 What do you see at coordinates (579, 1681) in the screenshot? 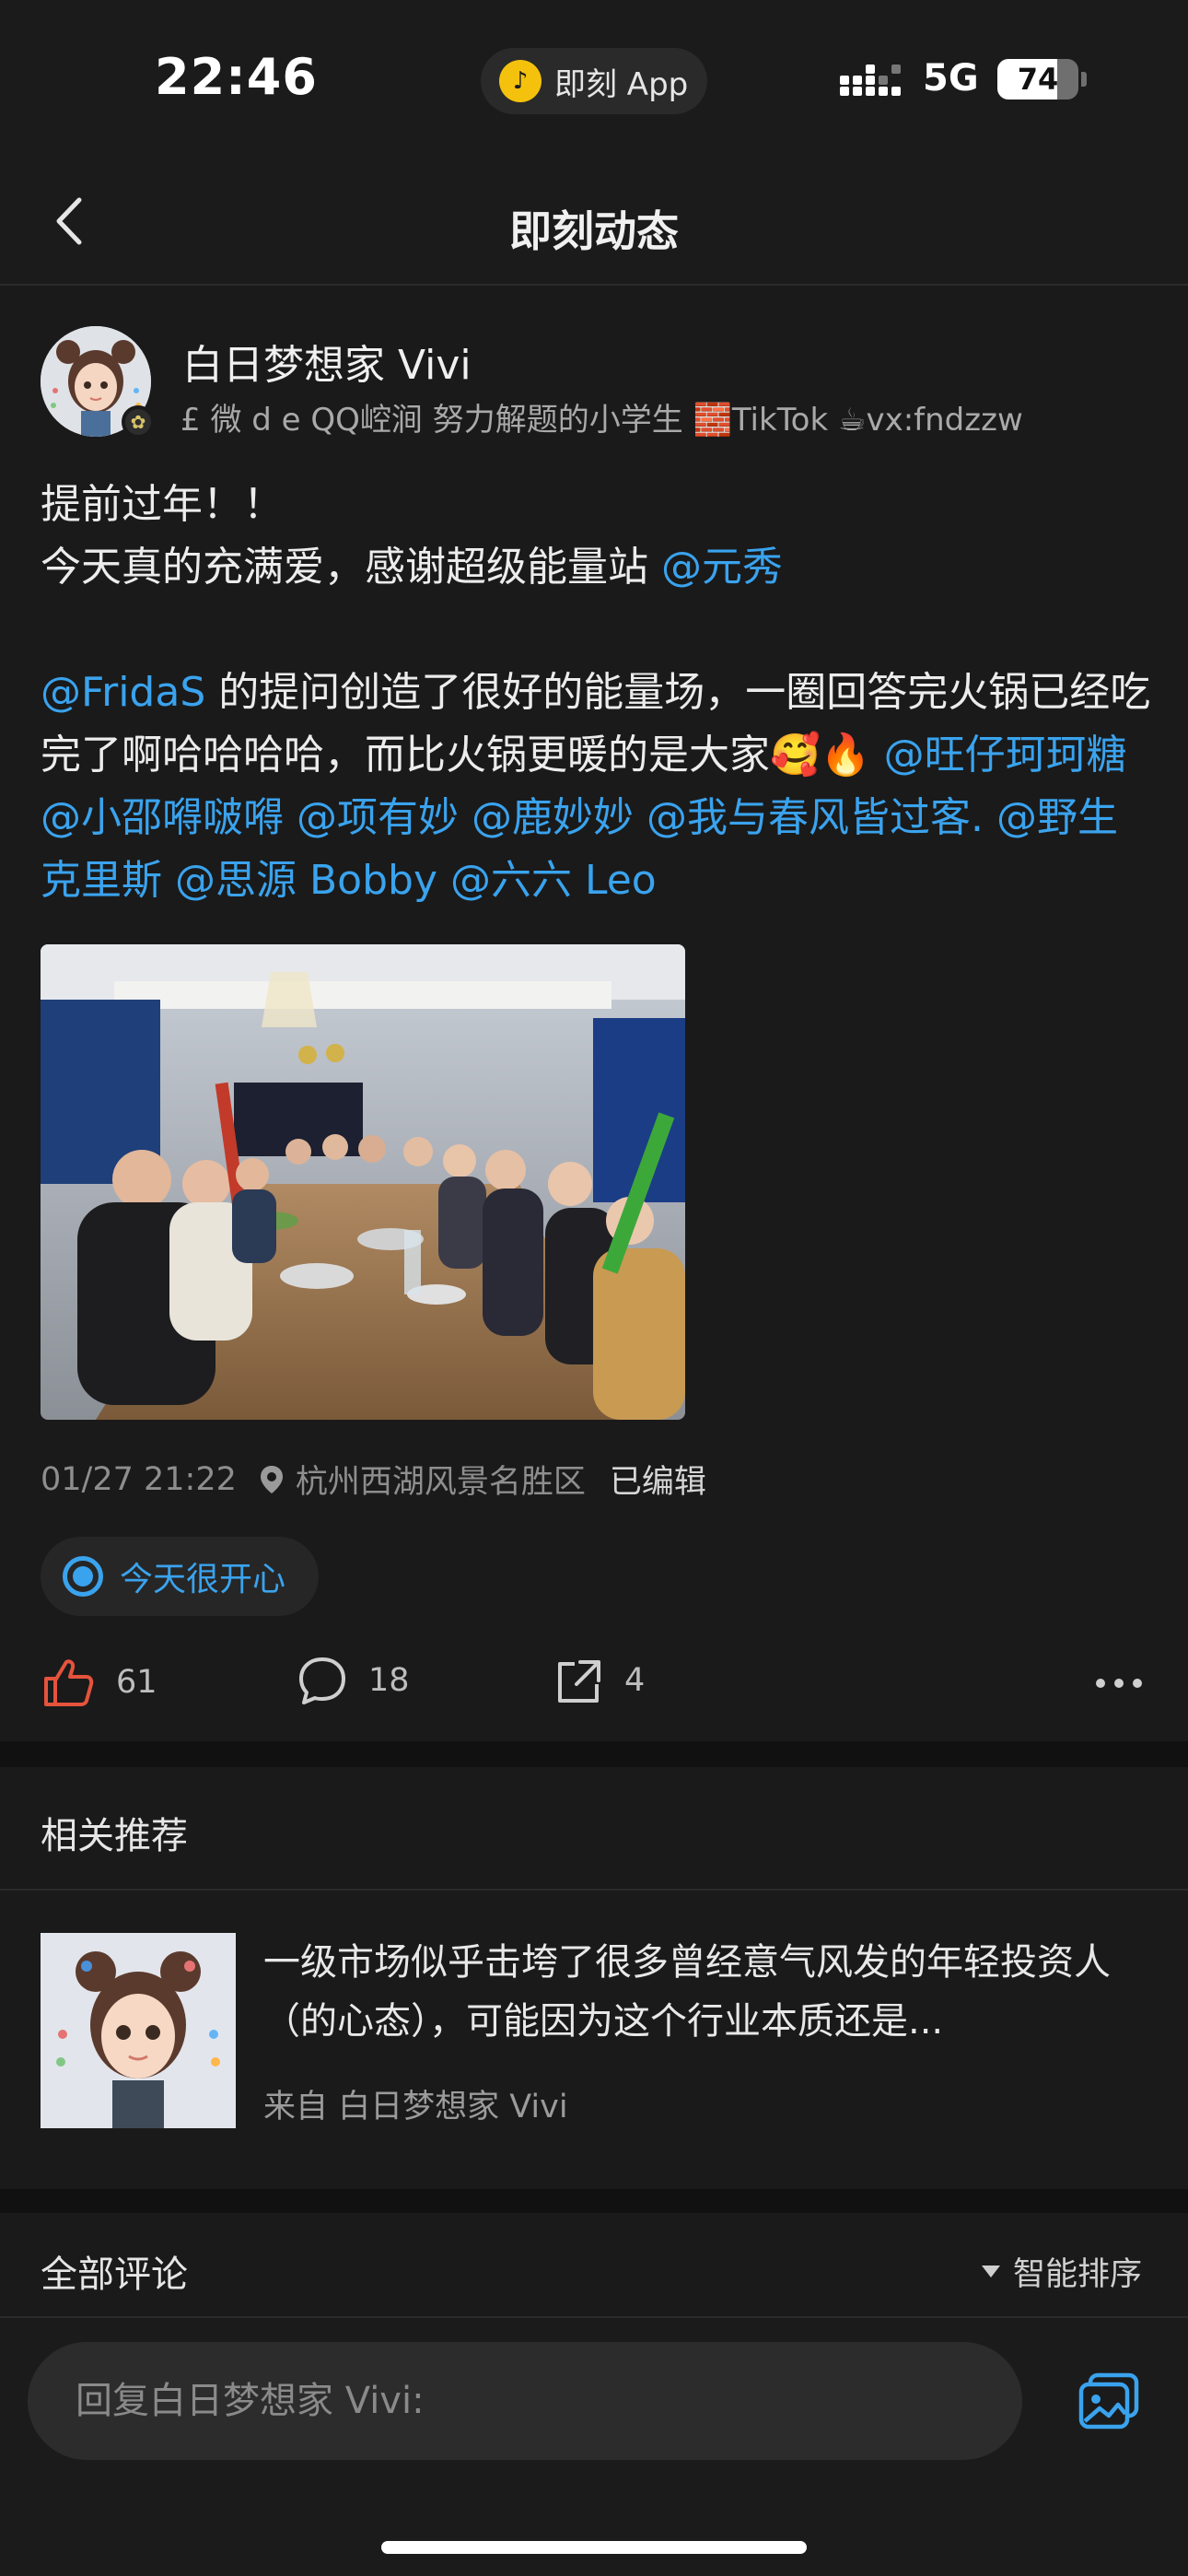
I see `share-icon` at bounding box center [579, 1681].